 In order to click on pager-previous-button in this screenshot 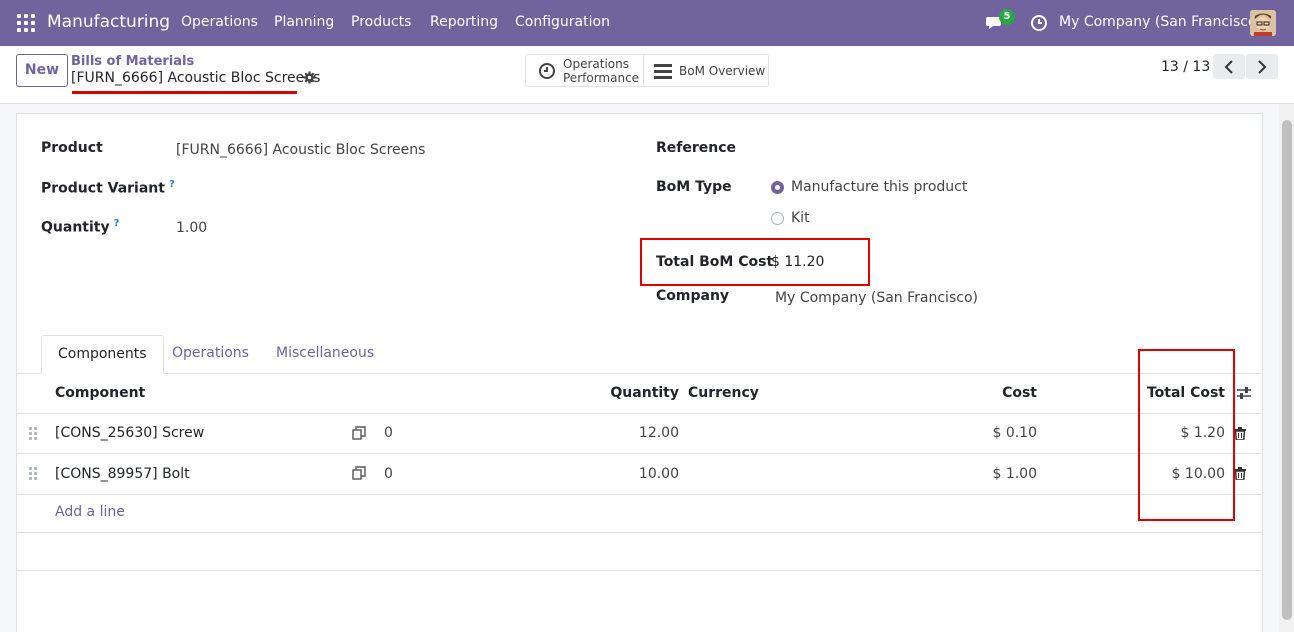, I will do `click(1229, 66)`.